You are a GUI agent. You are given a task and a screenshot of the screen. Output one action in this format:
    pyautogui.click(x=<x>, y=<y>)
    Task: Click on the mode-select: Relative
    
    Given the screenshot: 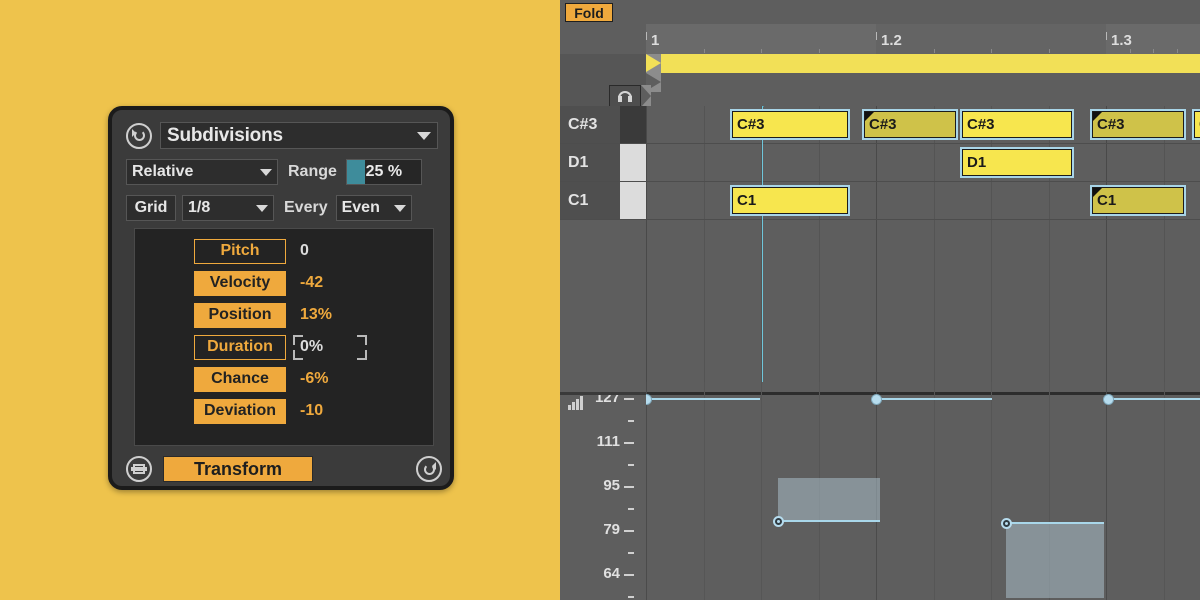 What is the action you would take?
    pyautogui.click(x=202, y=172)
    